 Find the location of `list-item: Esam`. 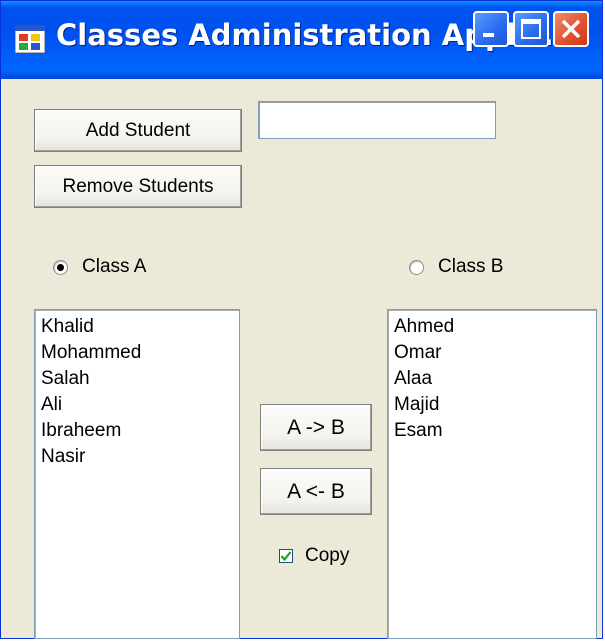

list-item: Esam is located at coordinates (492, 431).